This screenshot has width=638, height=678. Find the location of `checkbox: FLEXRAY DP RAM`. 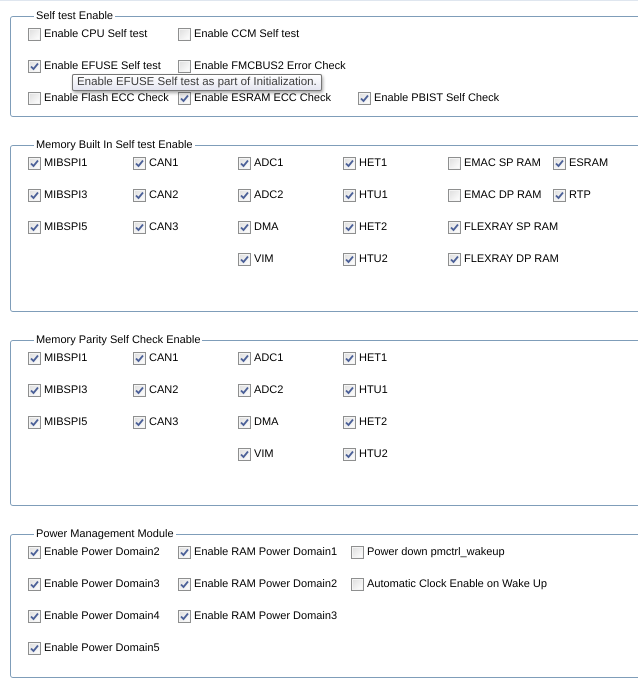

checkbox: FLEXRAY DP RAM is located at coordinates (503, 259).